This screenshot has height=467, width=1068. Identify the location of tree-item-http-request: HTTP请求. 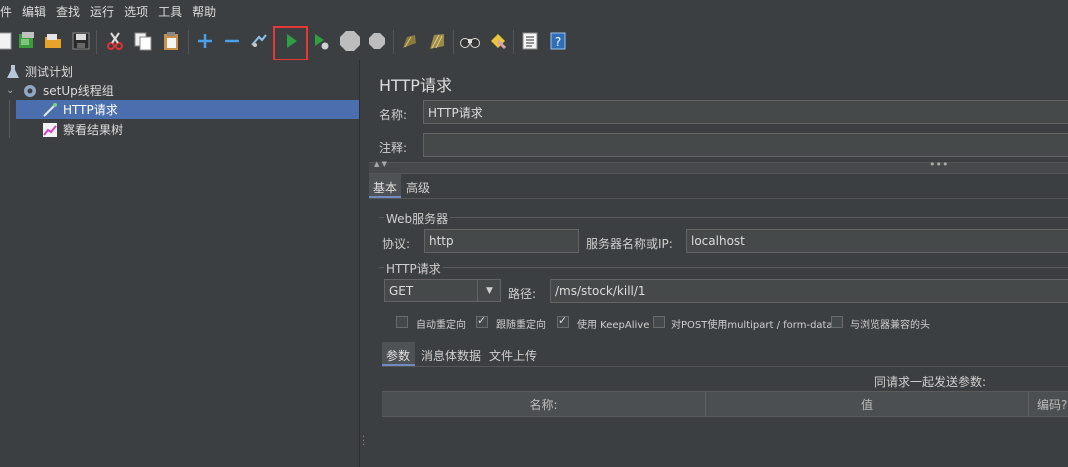
(187, 109).